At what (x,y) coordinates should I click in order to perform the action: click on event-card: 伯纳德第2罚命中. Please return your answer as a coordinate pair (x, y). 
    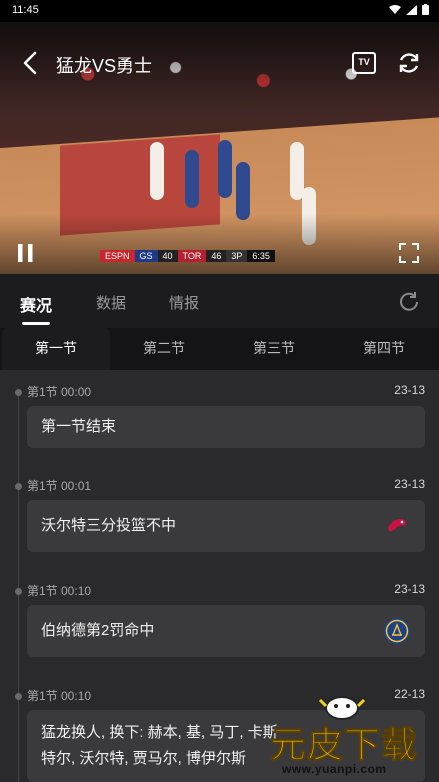
    Looking at the image, I should click on (226, 631).